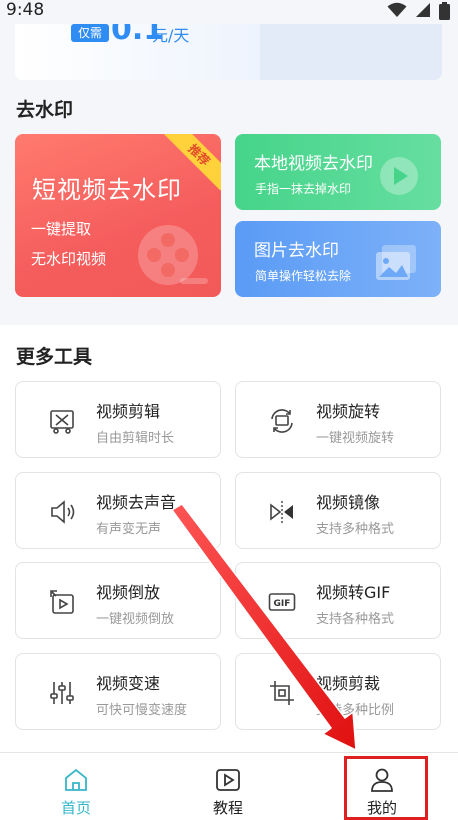 This screenshot has height=820, width=458. What do you see at coordinates (173, 255) in the screenshot?
I see `film-reel-icon` at bounding box center [173, 255].